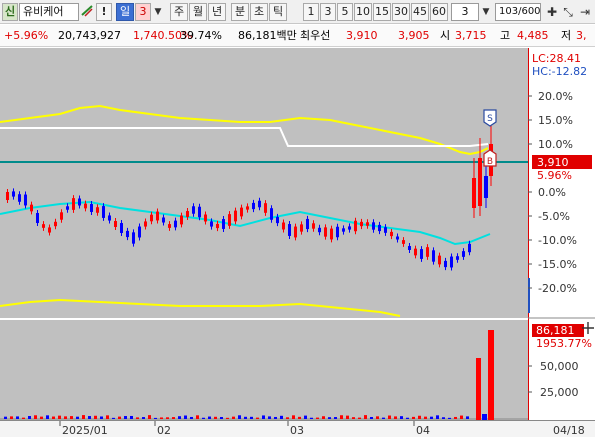 The width and height of the screenshot is (595, 437). Describe the element at coordinates (345, 12) in the screenshot. I see `interval-5: 5` at that location.